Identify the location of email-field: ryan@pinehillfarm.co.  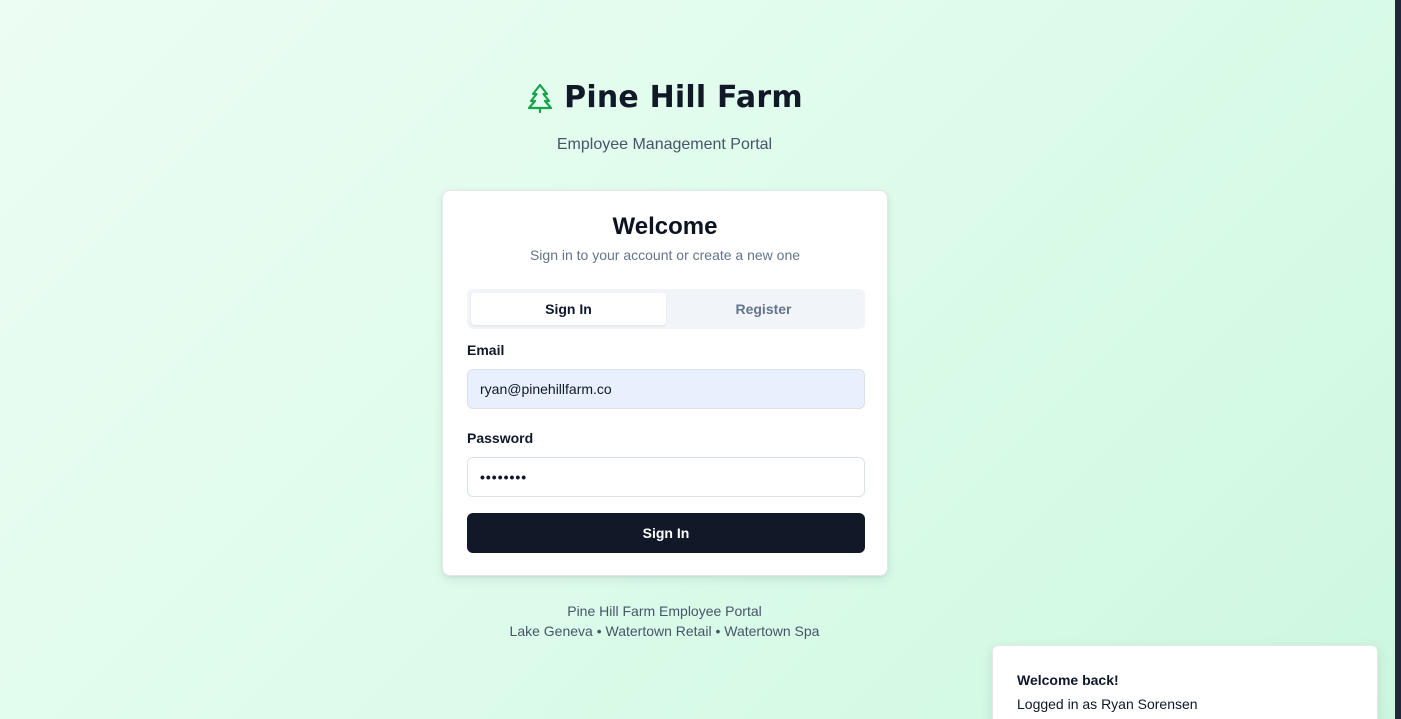
(666, 389).